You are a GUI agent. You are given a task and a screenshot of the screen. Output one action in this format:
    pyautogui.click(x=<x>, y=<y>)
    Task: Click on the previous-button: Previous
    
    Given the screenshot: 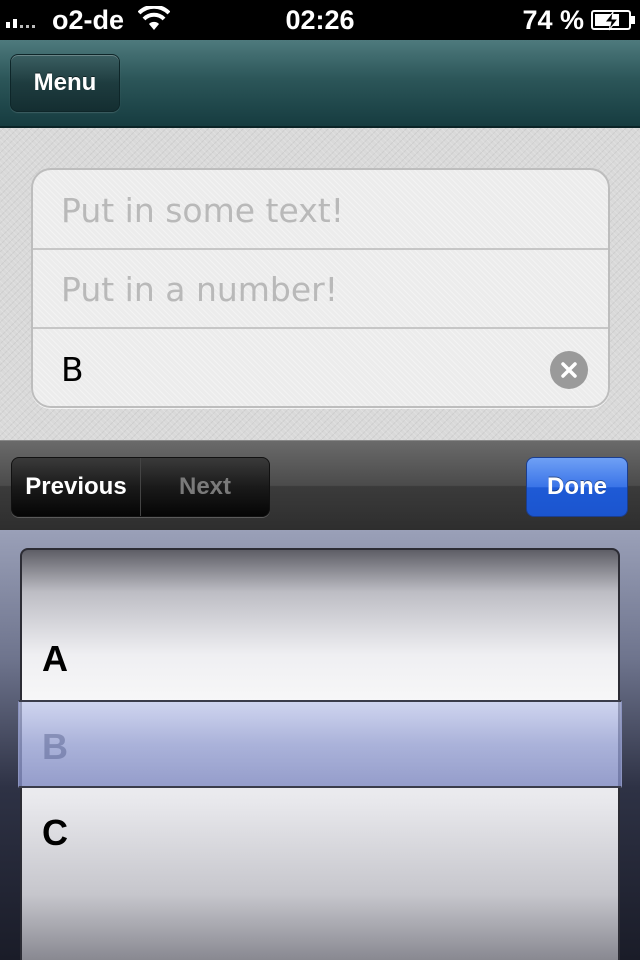 What is the action you would take?
    pyautogui.click(x=76, y=487)
    